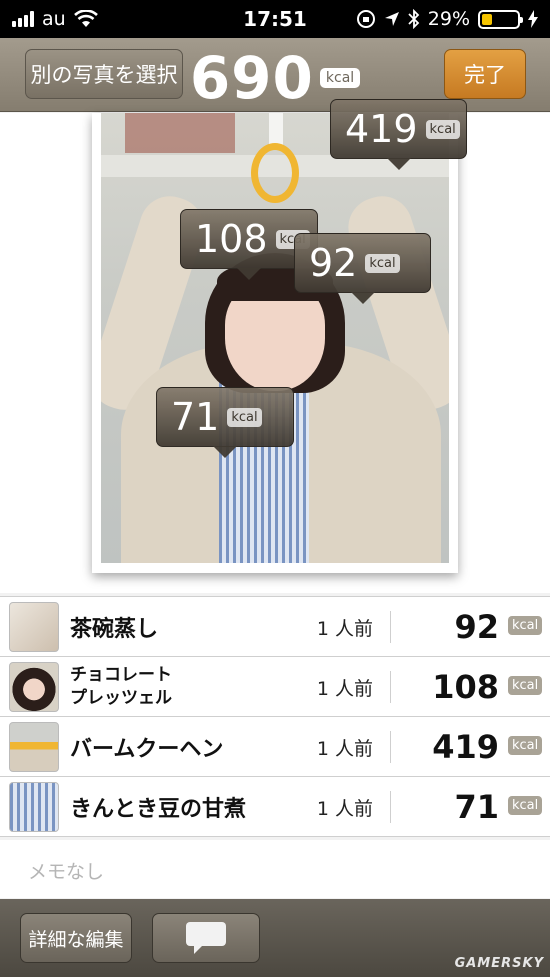 The image size is (550, 977). Describe the element at coordinates (465, 687) in the screenshot. I see `food-kcal: 108` at that location.